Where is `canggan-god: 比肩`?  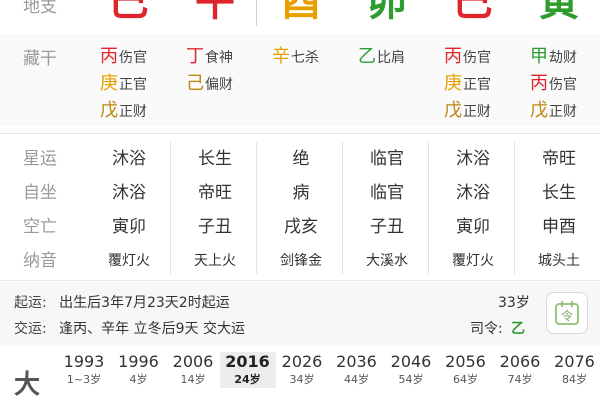 canggan-god: 比肩 is located at coordinates (391, 58).